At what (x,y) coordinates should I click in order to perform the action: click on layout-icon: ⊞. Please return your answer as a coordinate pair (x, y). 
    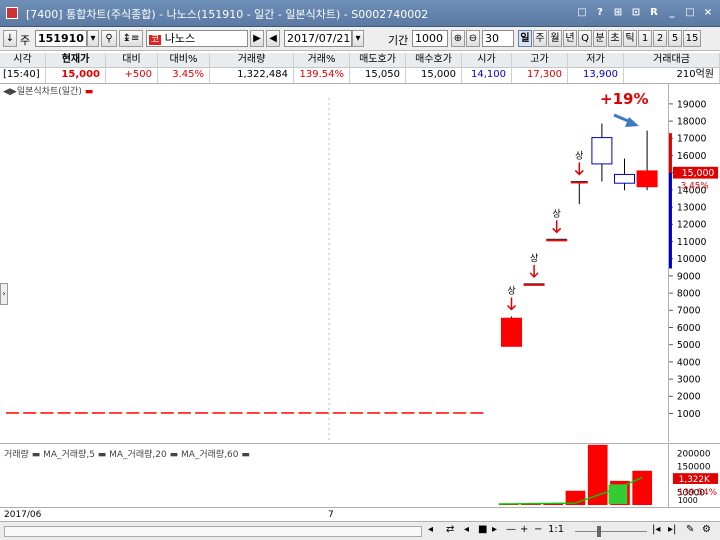
    Looking at the image, I should click on (618, 12).